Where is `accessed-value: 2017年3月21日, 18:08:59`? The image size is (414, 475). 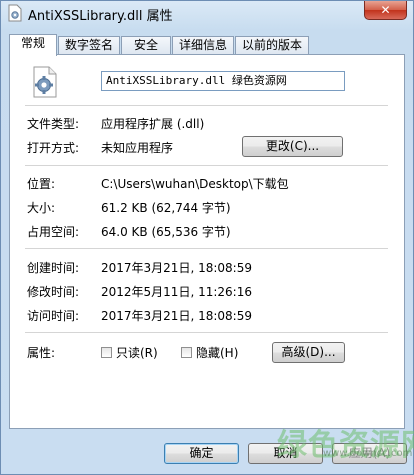
accessed-value: 2017年3月21日, 18:08:59 is located at coordinates (176, 316).